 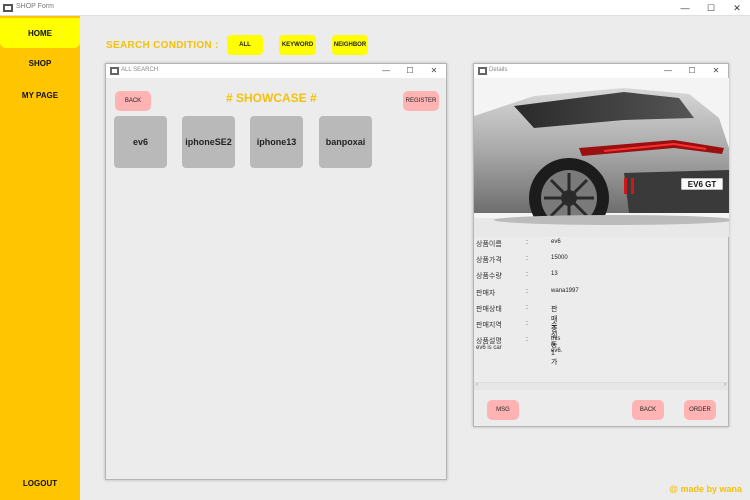 I want to click on product-card: banpoxai, so click(x=345, y=142).